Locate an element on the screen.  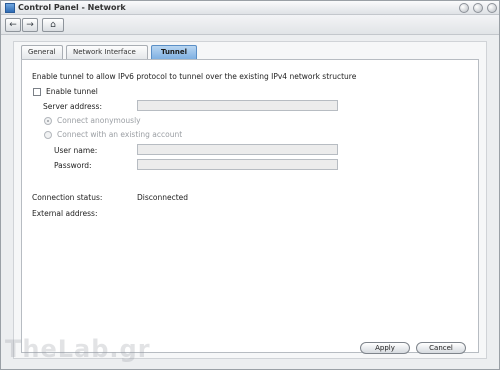
minimize-button is located at coordinates (464, 8).